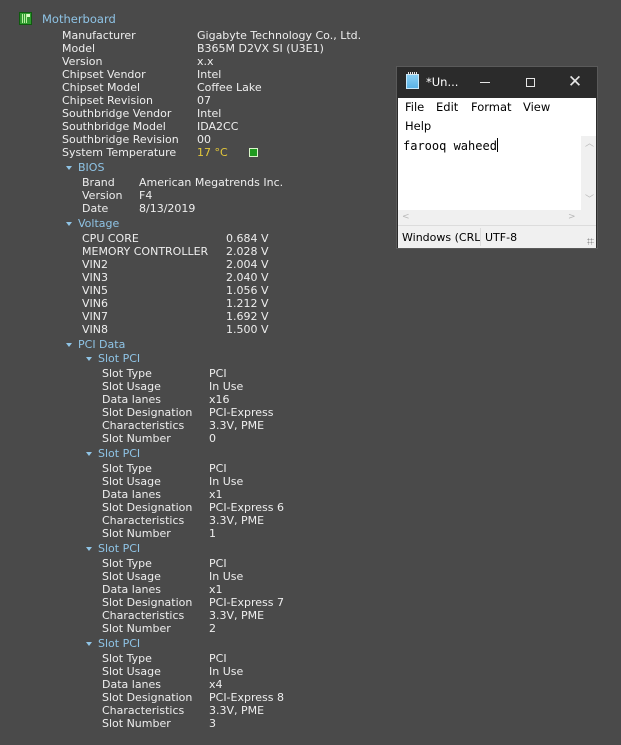 This screenshot has height=745, width=621. What do you see at coordinates (91, 167) in the screenshot?
I see `group-title: BIOS` at bounding box center [91, 167].